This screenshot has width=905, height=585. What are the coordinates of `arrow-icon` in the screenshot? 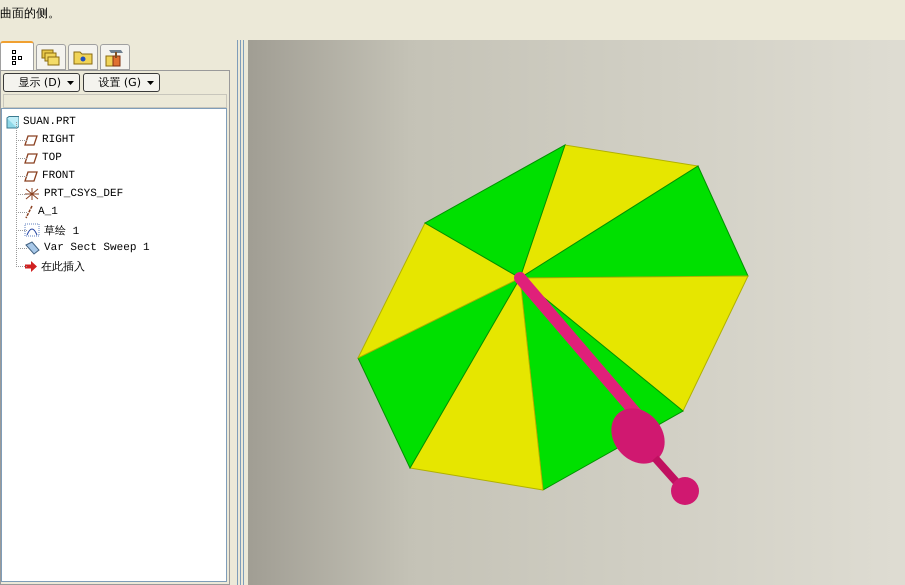 It's located at (30, 266).